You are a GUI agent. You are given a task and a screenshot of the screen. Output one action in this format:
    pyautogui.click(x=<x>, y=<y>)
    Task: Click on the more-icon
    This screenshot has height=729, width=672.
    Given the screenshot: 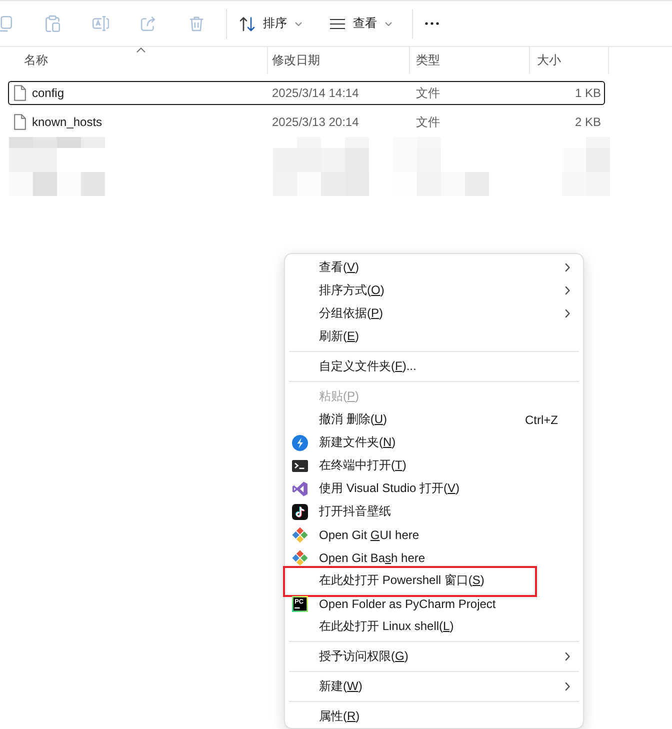 What is the action you would take?
    pyautogui.click(x=432, y=23)
    